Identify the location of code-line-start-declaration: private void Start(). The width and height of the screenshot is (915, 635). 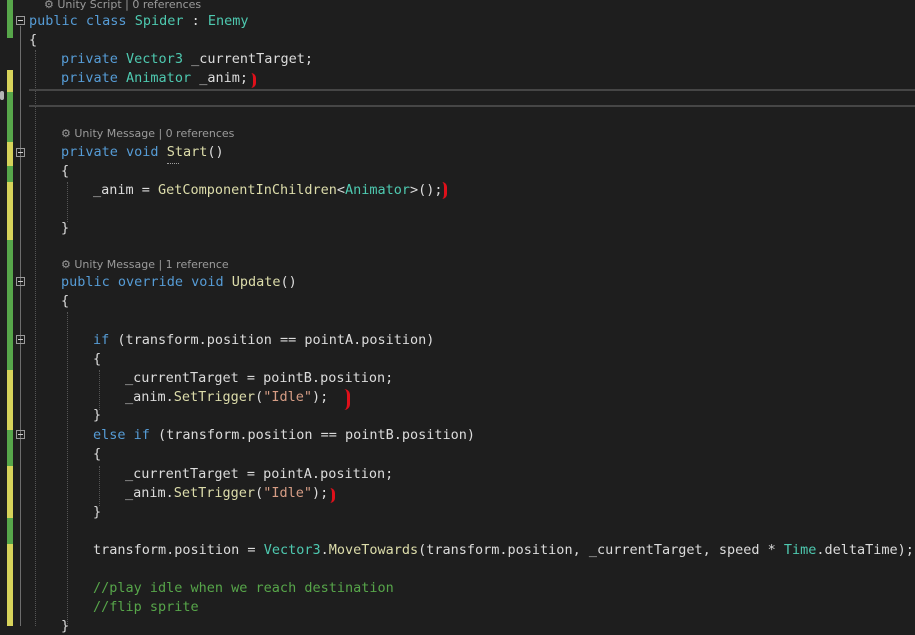
(142, 152).